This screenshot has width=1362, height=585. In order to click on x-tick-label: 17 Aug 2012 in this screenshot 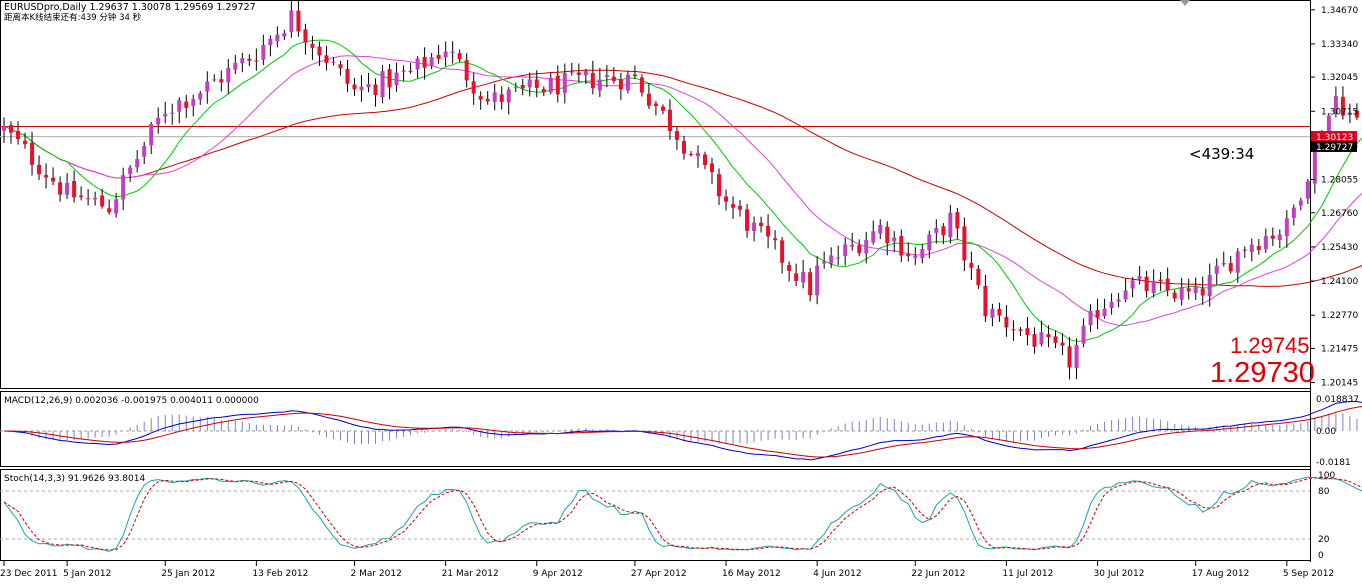, I will do `click(1221, 574)`.